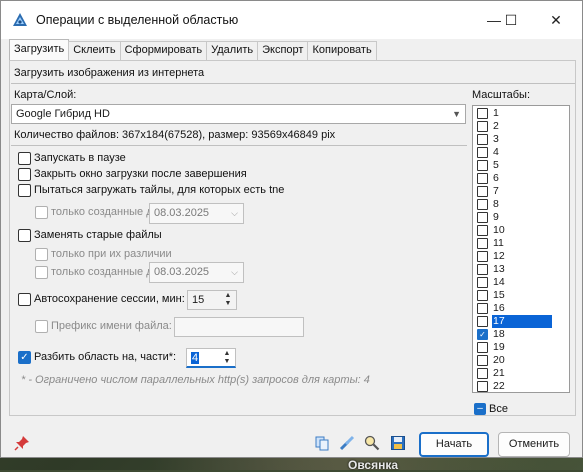 The height and width of the screenshot is (472, 583). What do you see at coordinates (347, 443) in the screenshot?
I see `paste-link-icon` at bounding box center [347, 443].